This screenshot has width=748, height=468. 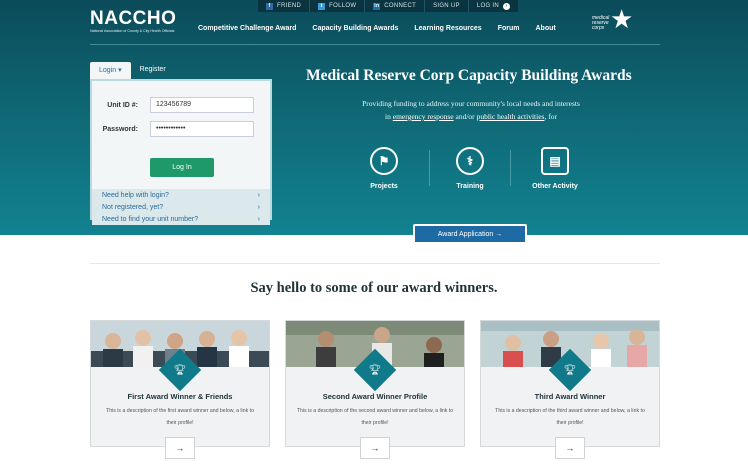 What do you see at coordinates (182, 167) in the screenshot?
I see `login-button: Log In` at bounding box center [182, 167].